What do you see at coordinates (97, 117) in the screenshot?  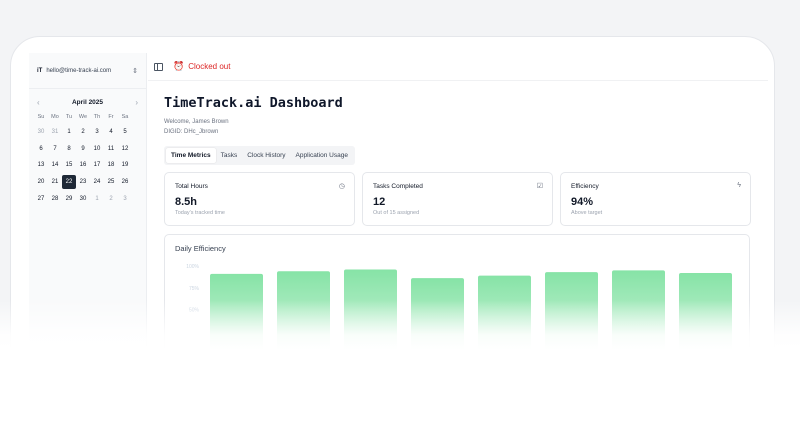 I see `weekday-label: Th` at bounding box center [97, 117].